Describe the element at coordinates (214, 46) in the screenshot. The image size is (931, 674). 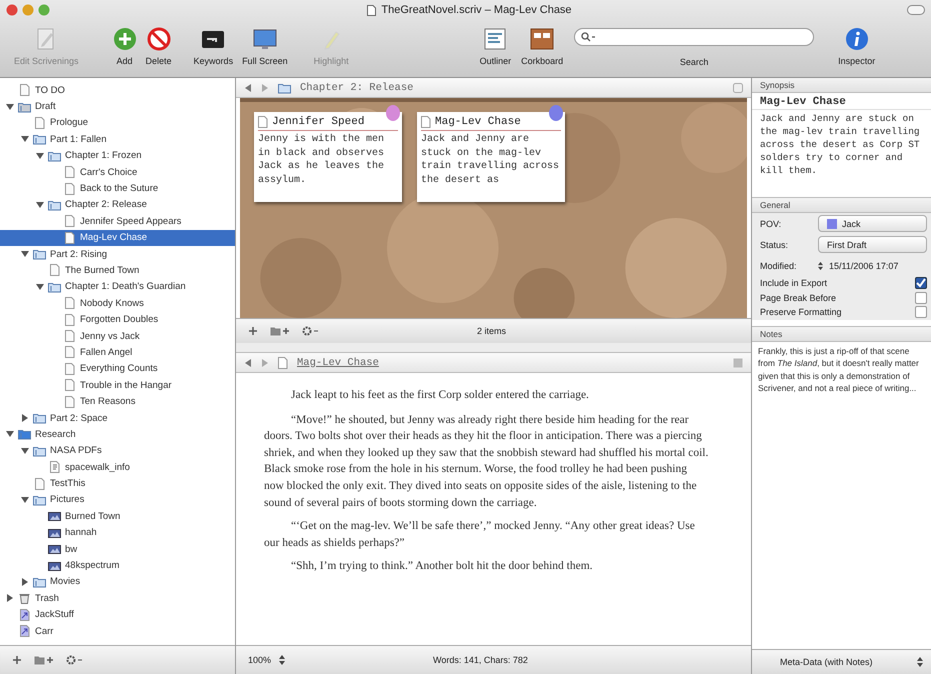
I see `toolbar-button: Keywords` at that location.